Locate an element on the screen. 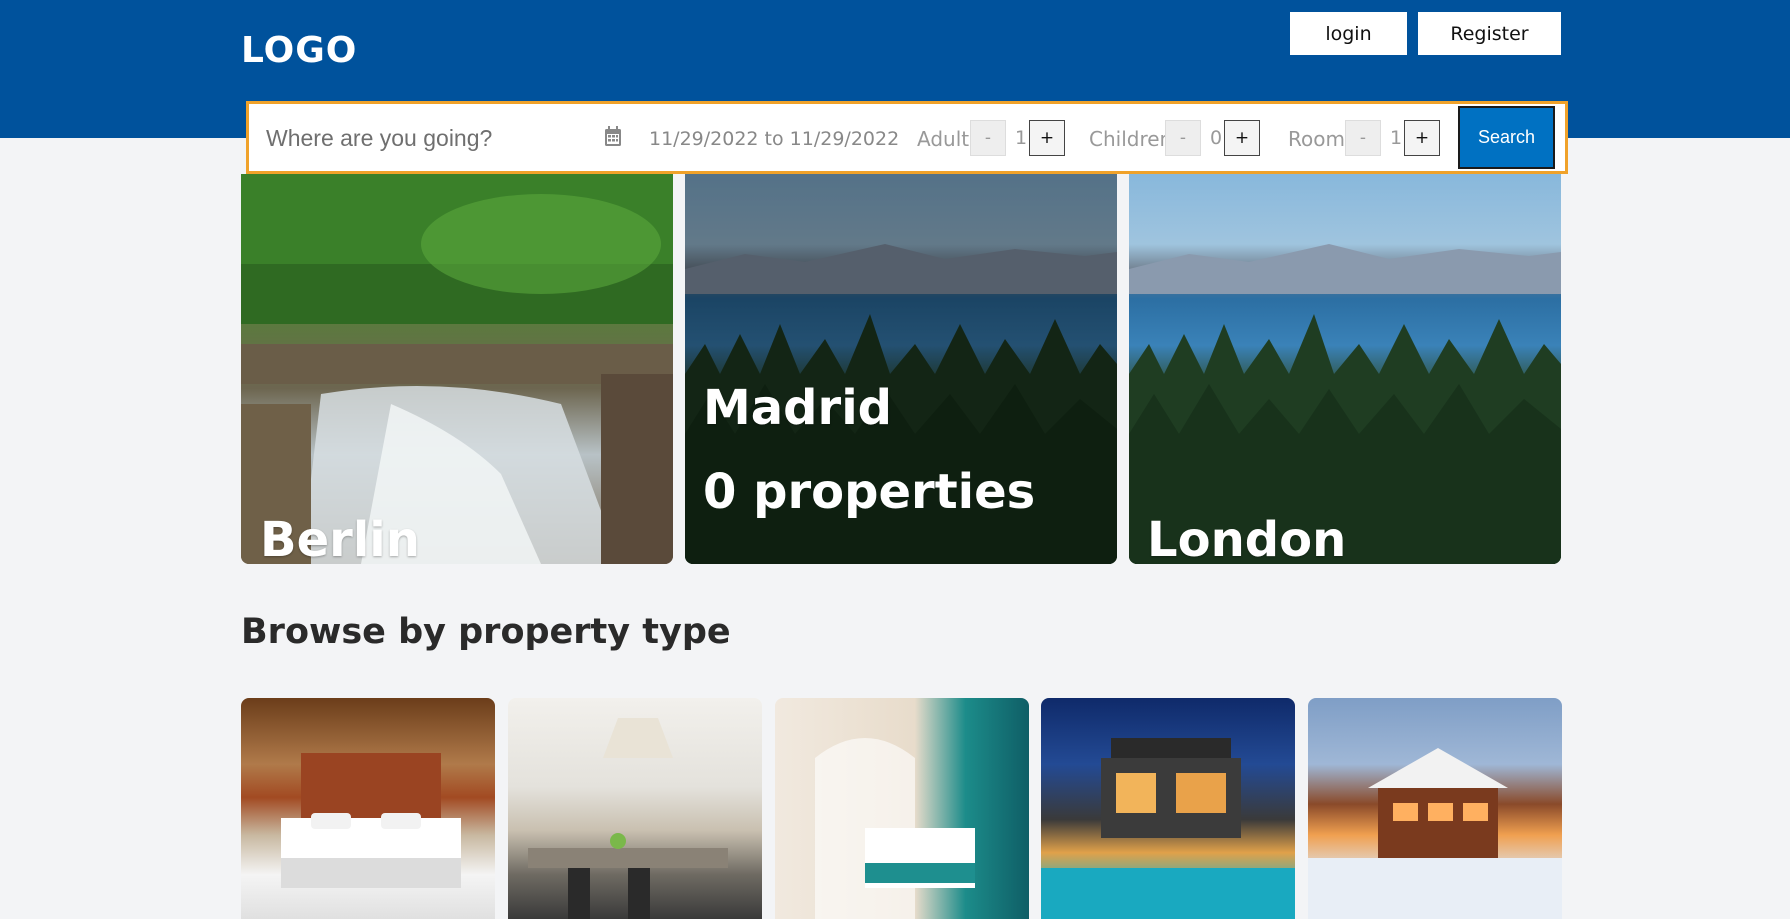 The height and width of the screenshot is (919, 1790). adult-label: Adult is located at coordinates (943, 139).